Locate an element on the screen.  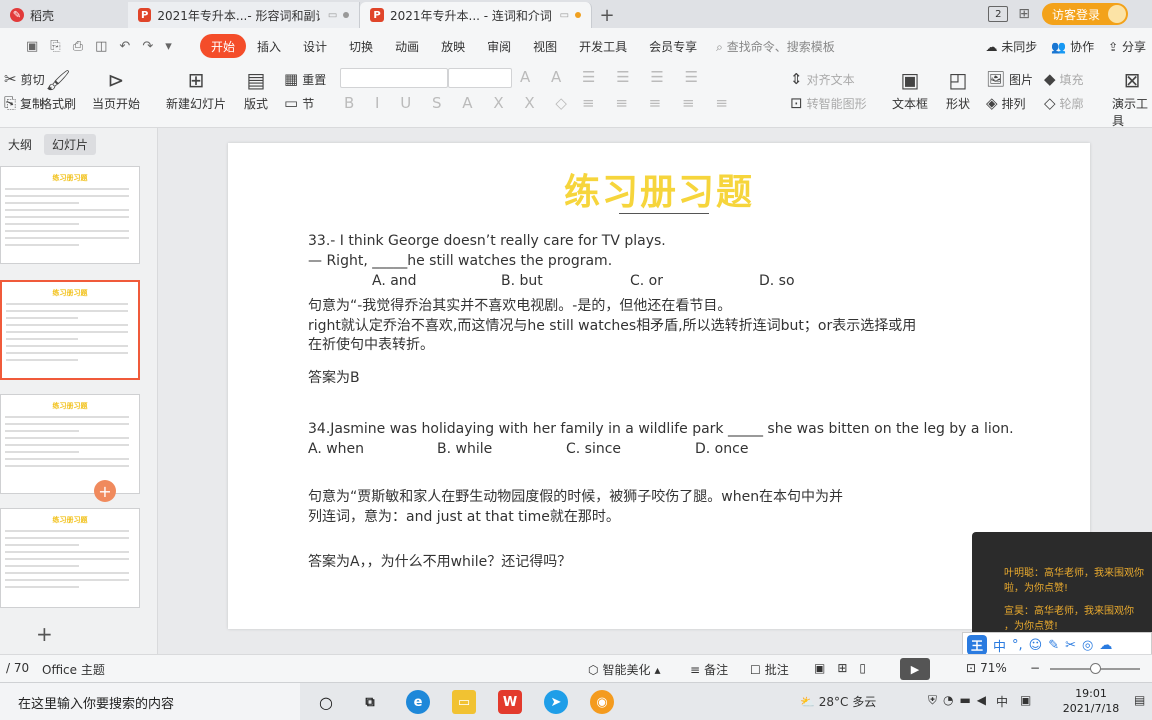
weather-widget: ⛅ 28°C 多云 is located at coordinates (838, 701).